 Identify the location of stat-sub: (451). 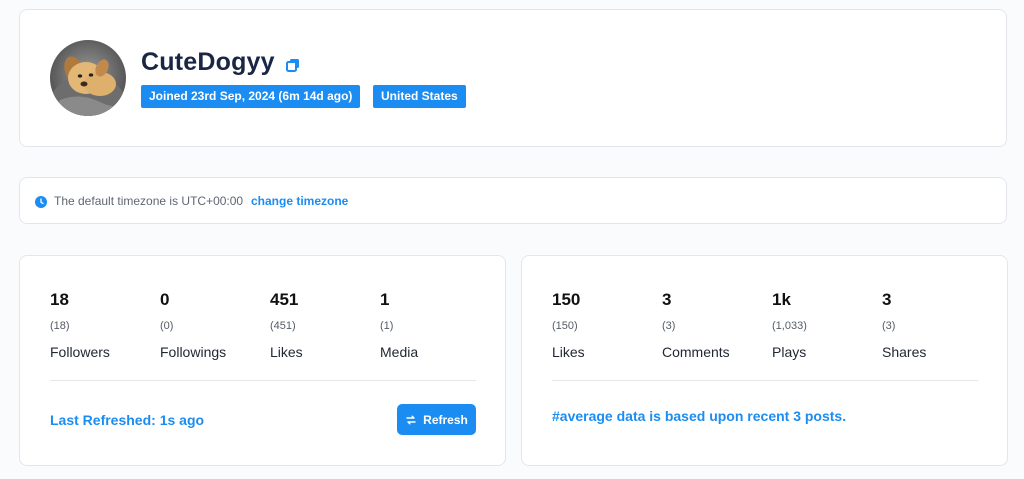
(283, 326).